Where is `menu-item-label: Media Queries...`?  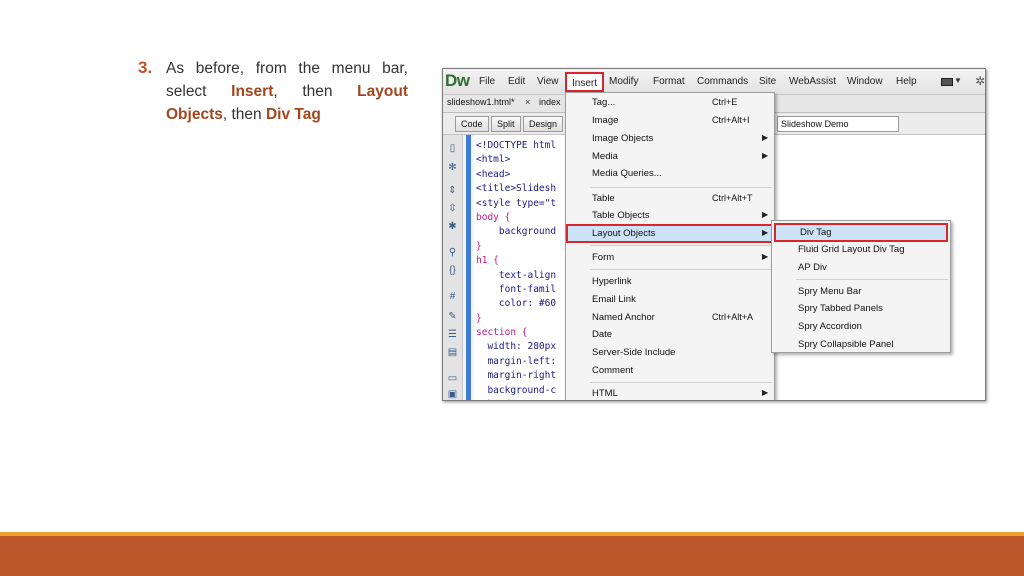
menu-item-label: Media Queries... is located at coordinates (627, 173).